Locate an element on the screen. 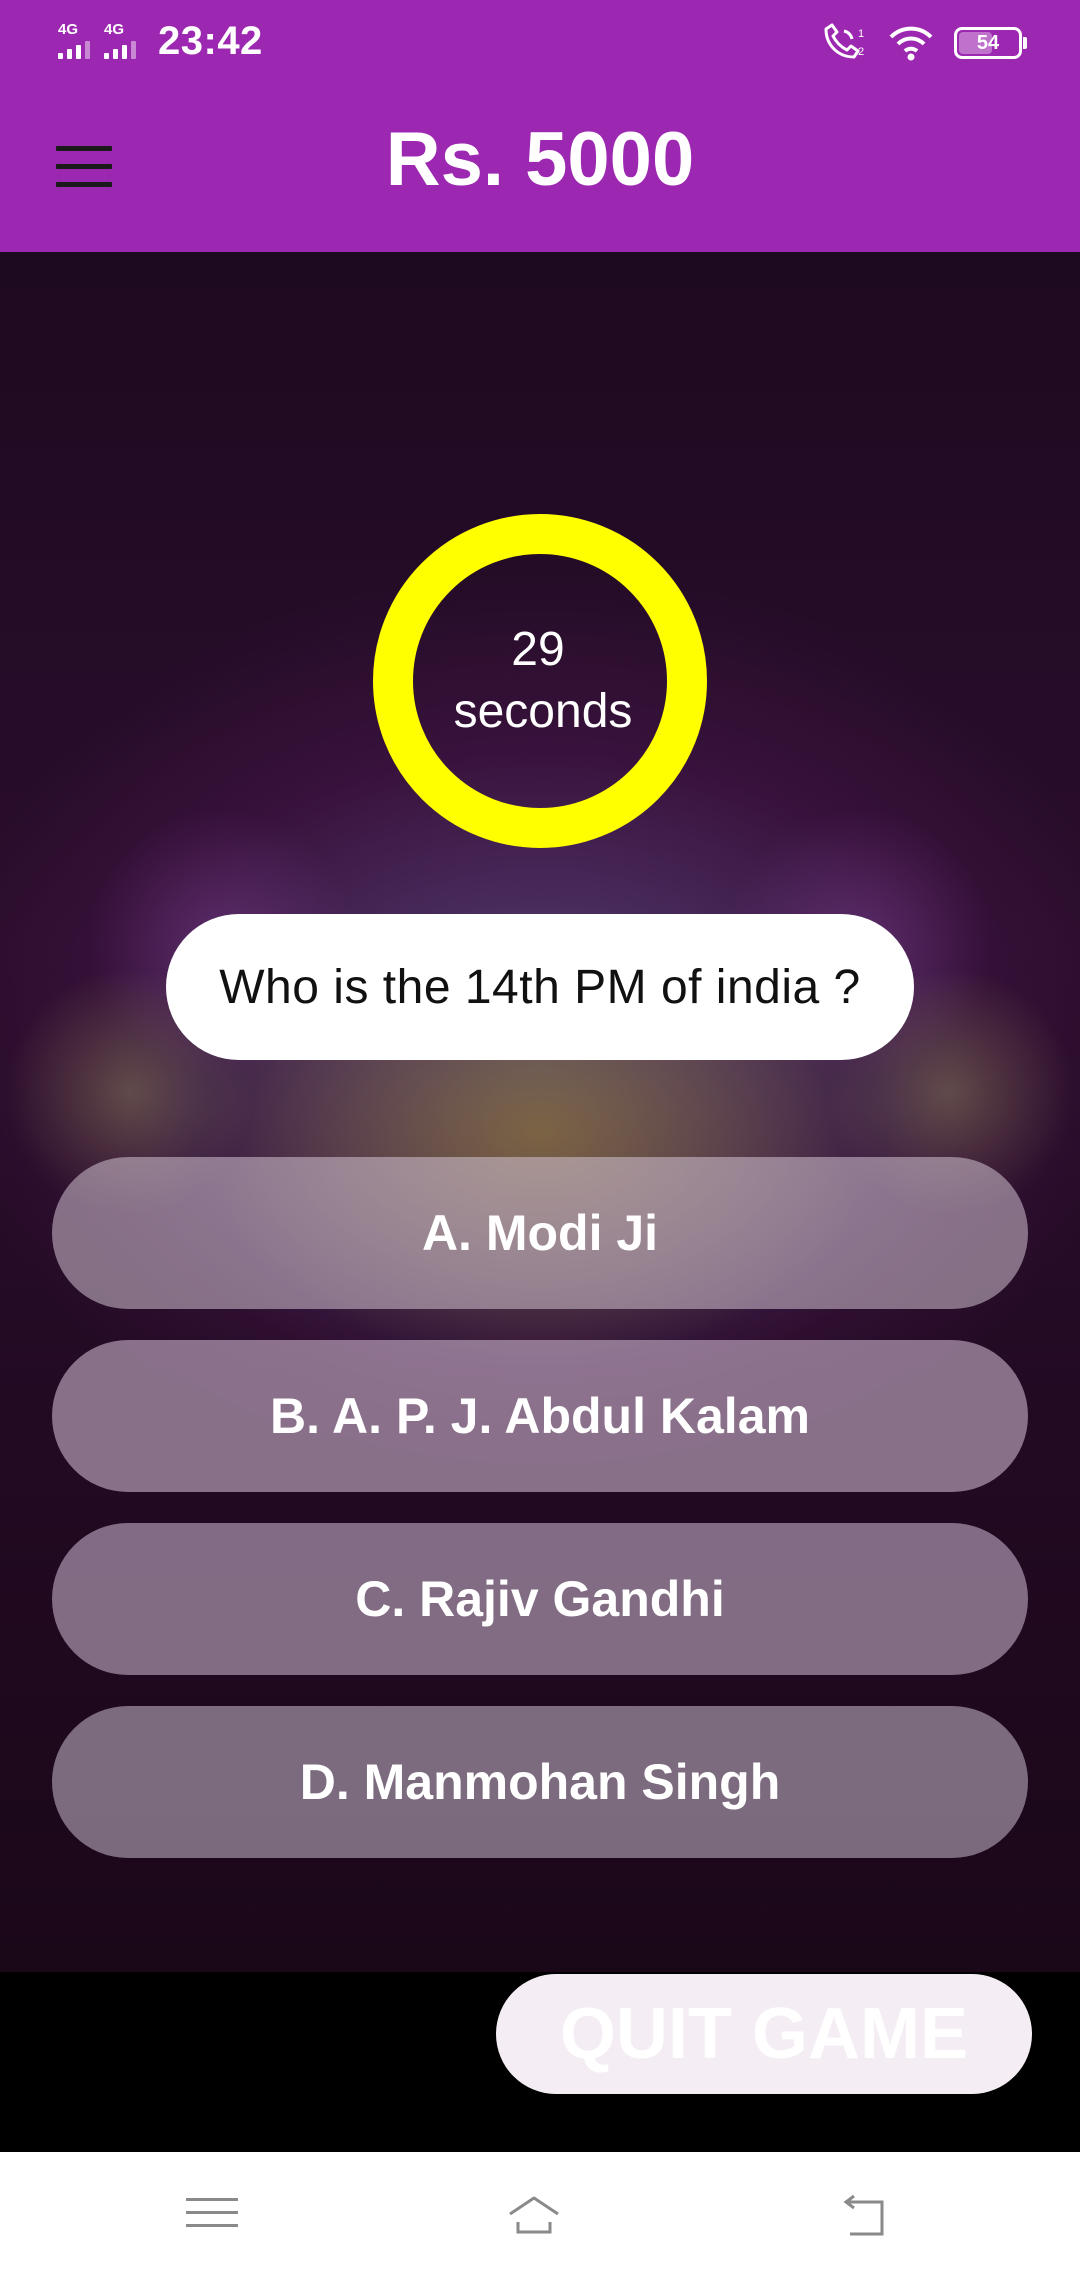 This screenshot has height=2280, width=1080. status-bar: 4G 4G 23:42 1 2 54 is located at coordinates (540, 42).